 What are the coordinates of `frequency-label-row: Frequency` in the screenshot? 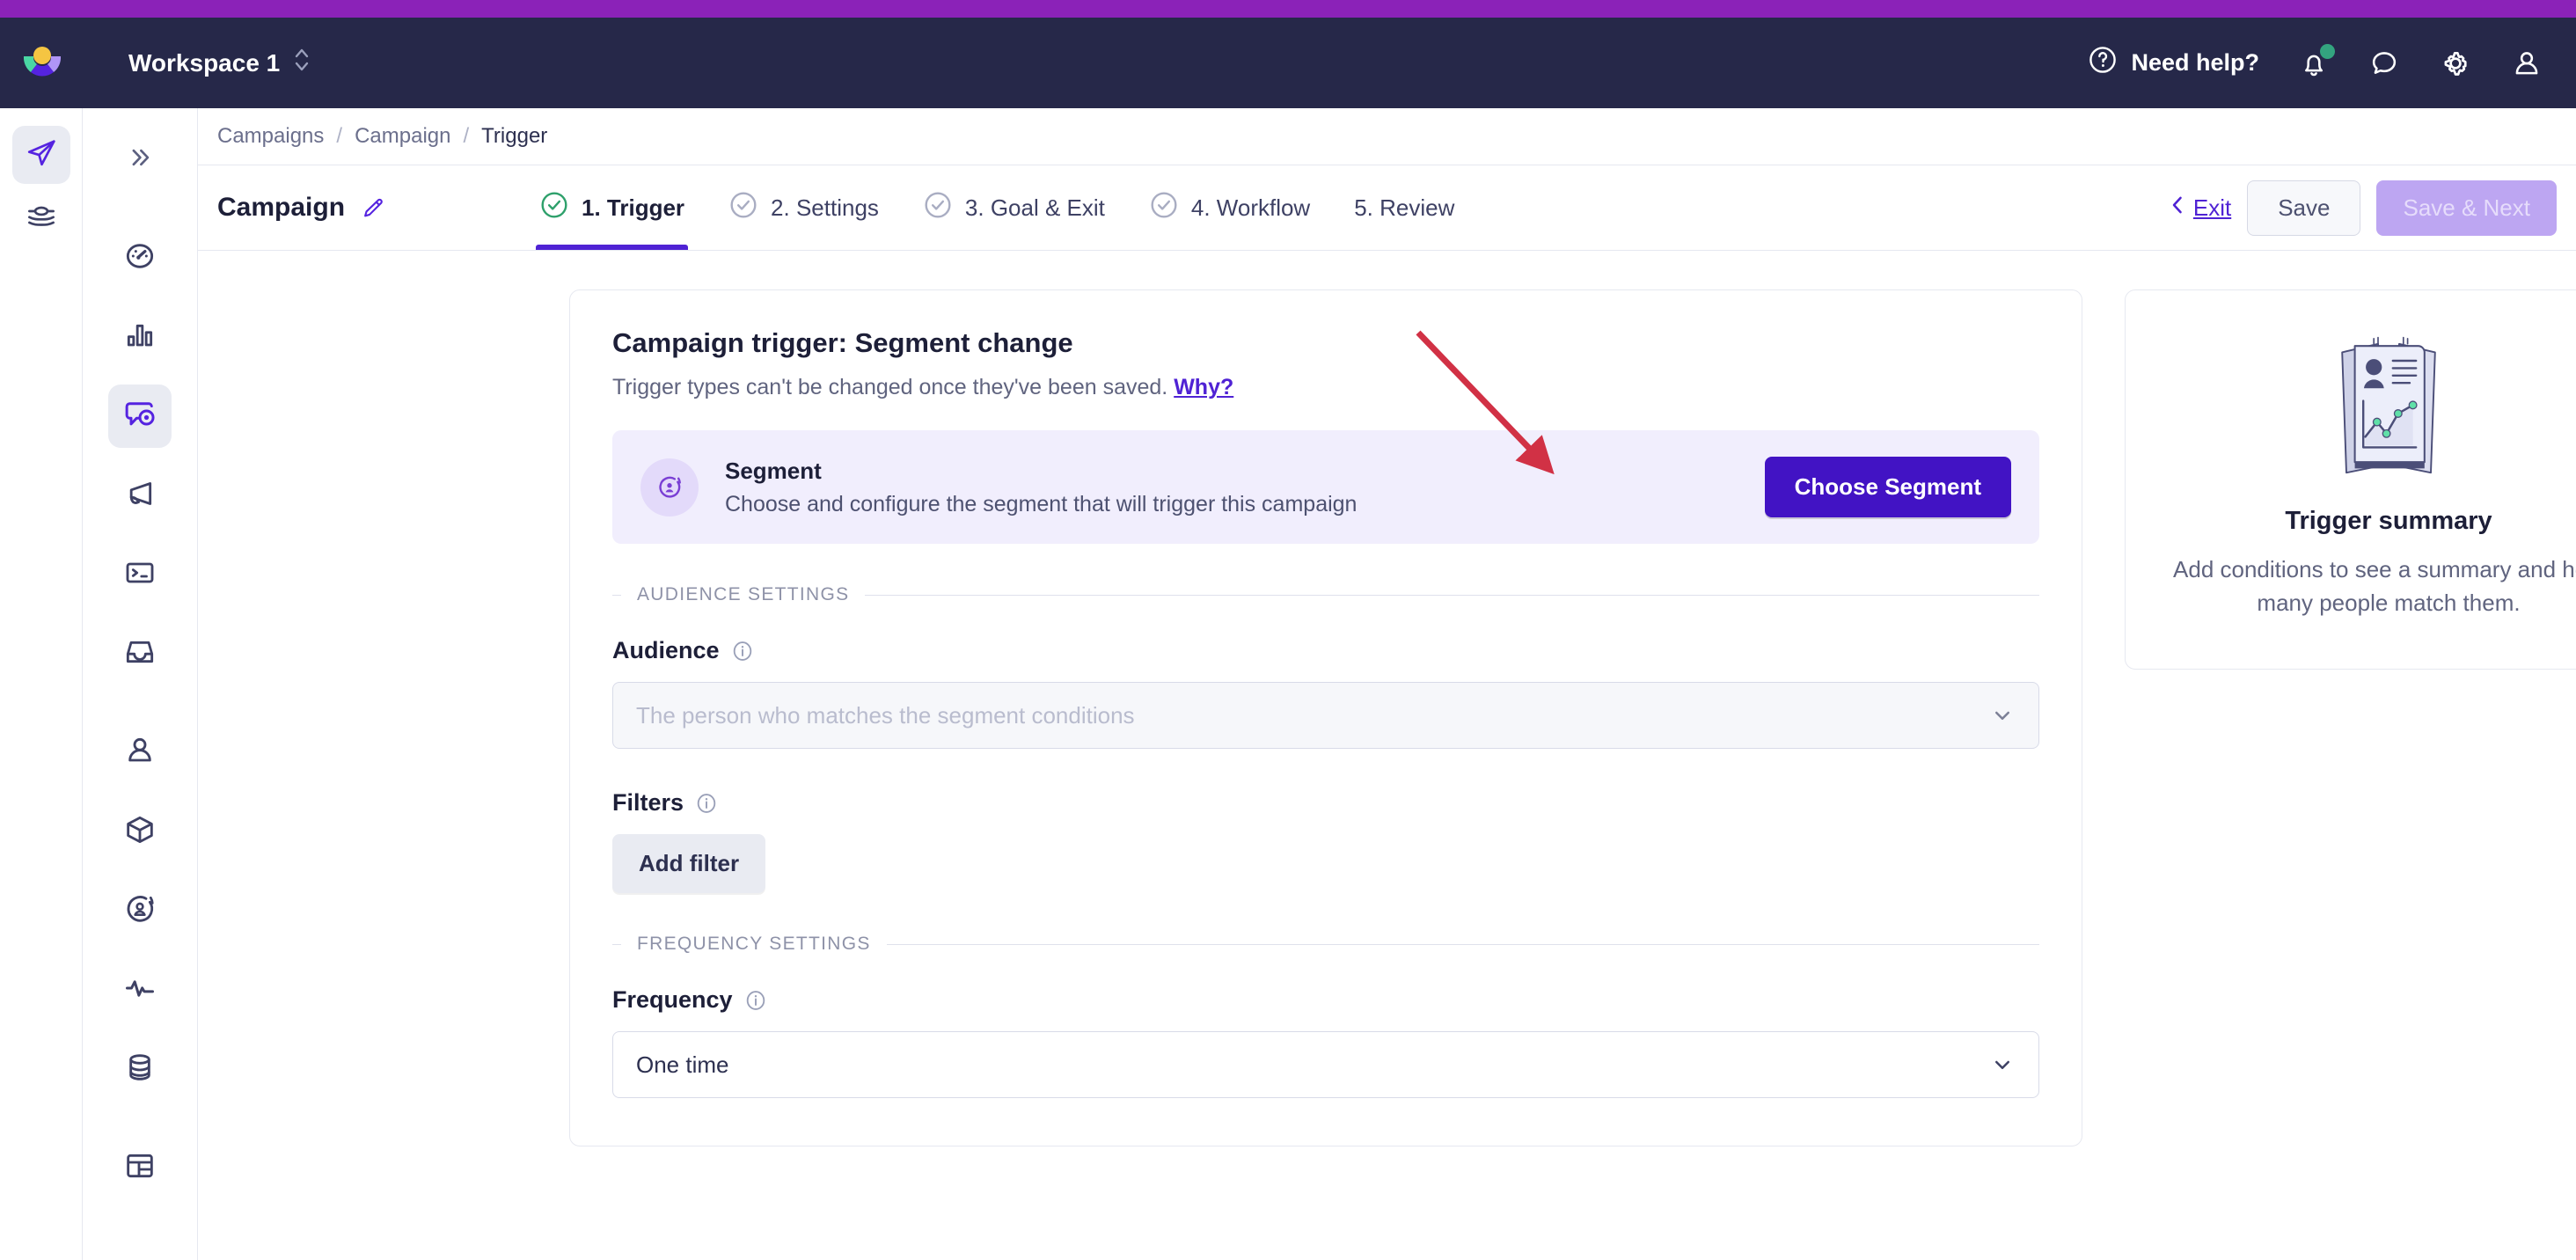 It's located at (1325, 1000).